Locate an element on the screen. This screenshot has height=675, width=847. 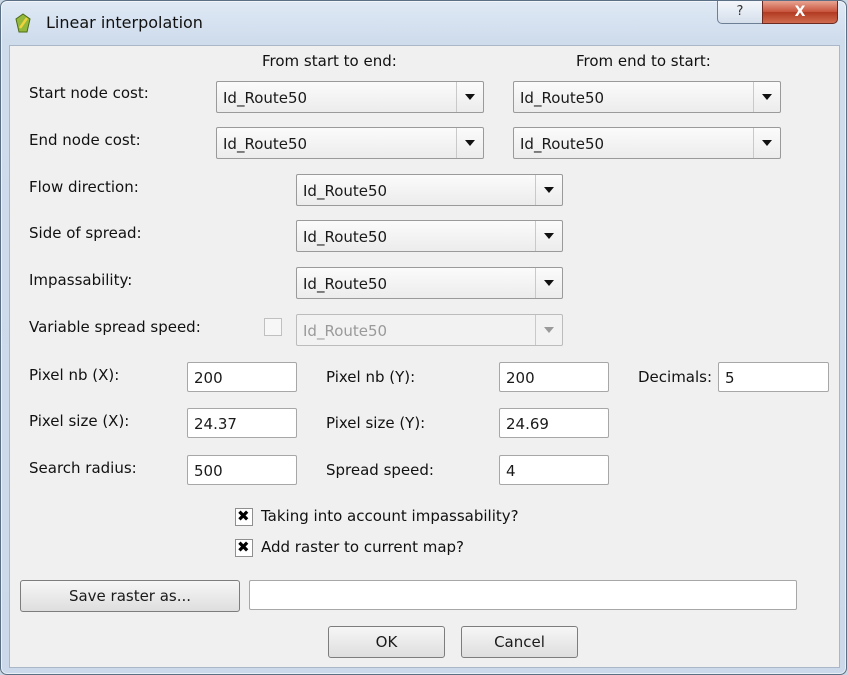
cancel-button: Cancel is located at coordinates (519, 642).